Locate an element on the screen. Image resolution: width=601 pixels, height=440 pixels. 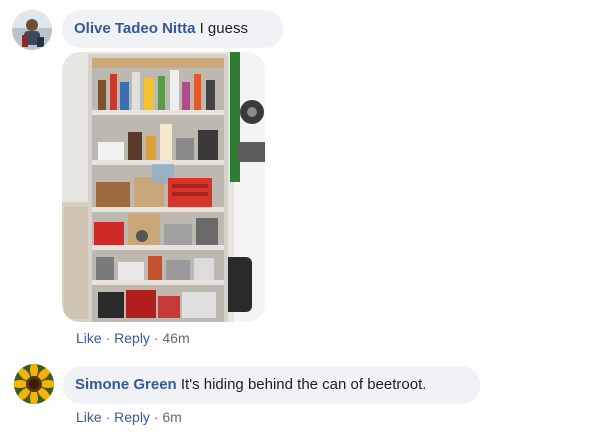
comment-bubble: Olive Tadeo Nitta I guess is located at coordinates (172, 29).